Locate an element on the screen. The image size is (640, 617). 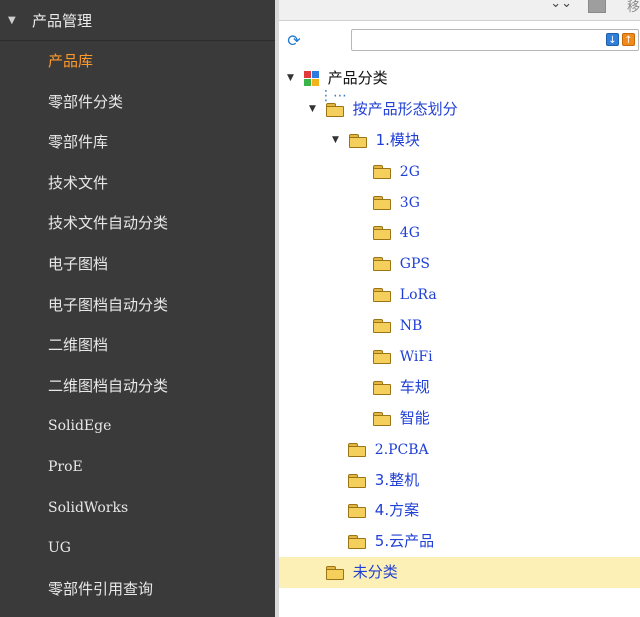
tree-node-module-3g: 3G is located at coordinates (459, 202).